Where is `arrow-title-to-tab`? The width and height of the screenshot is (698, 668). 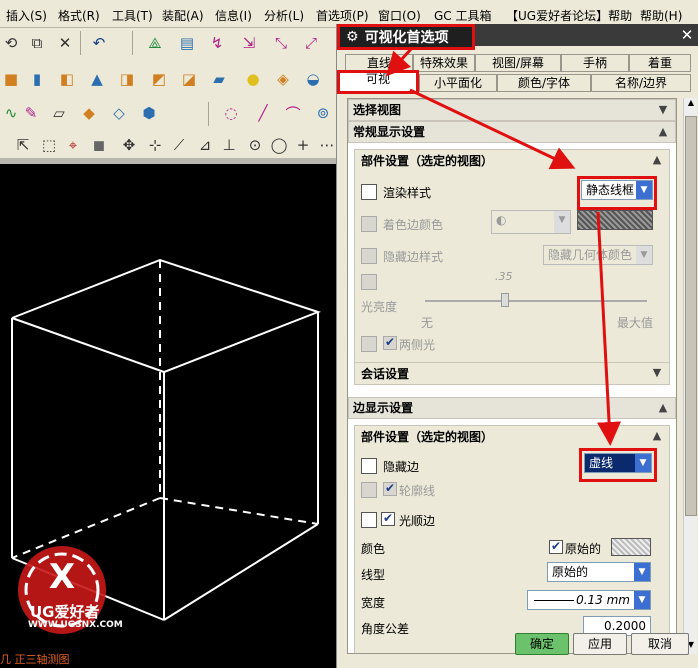 arrow-title-to-tab is located at coordinates (399, 61).